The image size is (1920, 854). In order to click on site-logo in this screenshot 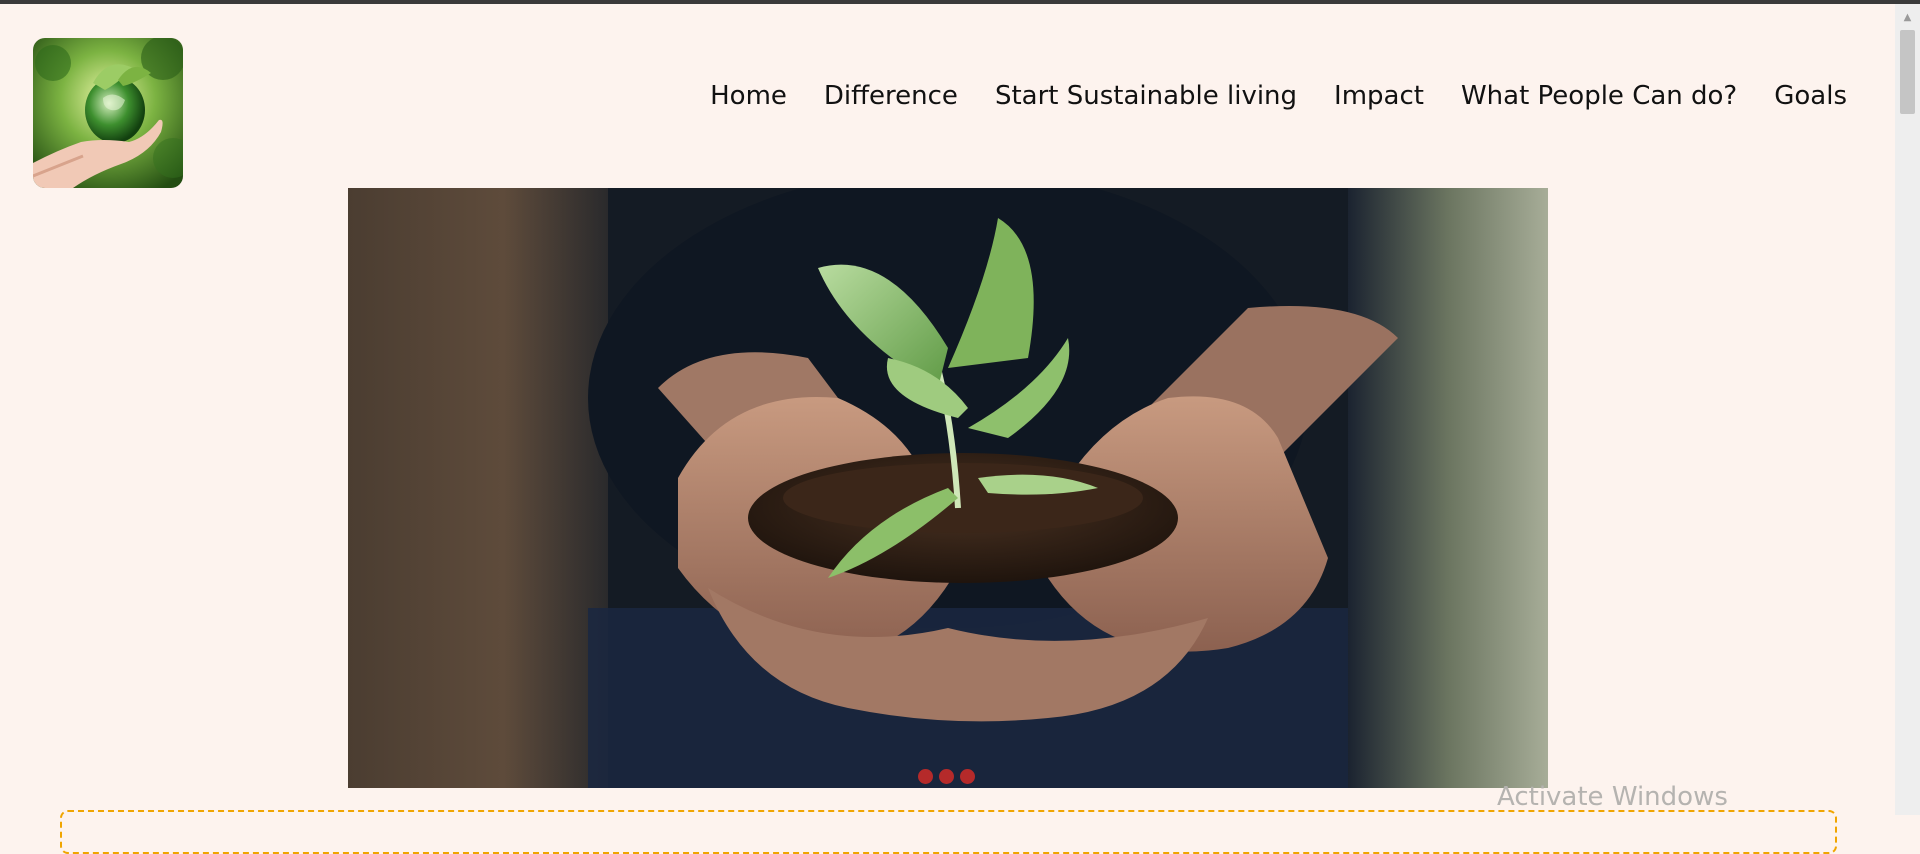, I will do `click(108, 113)`.